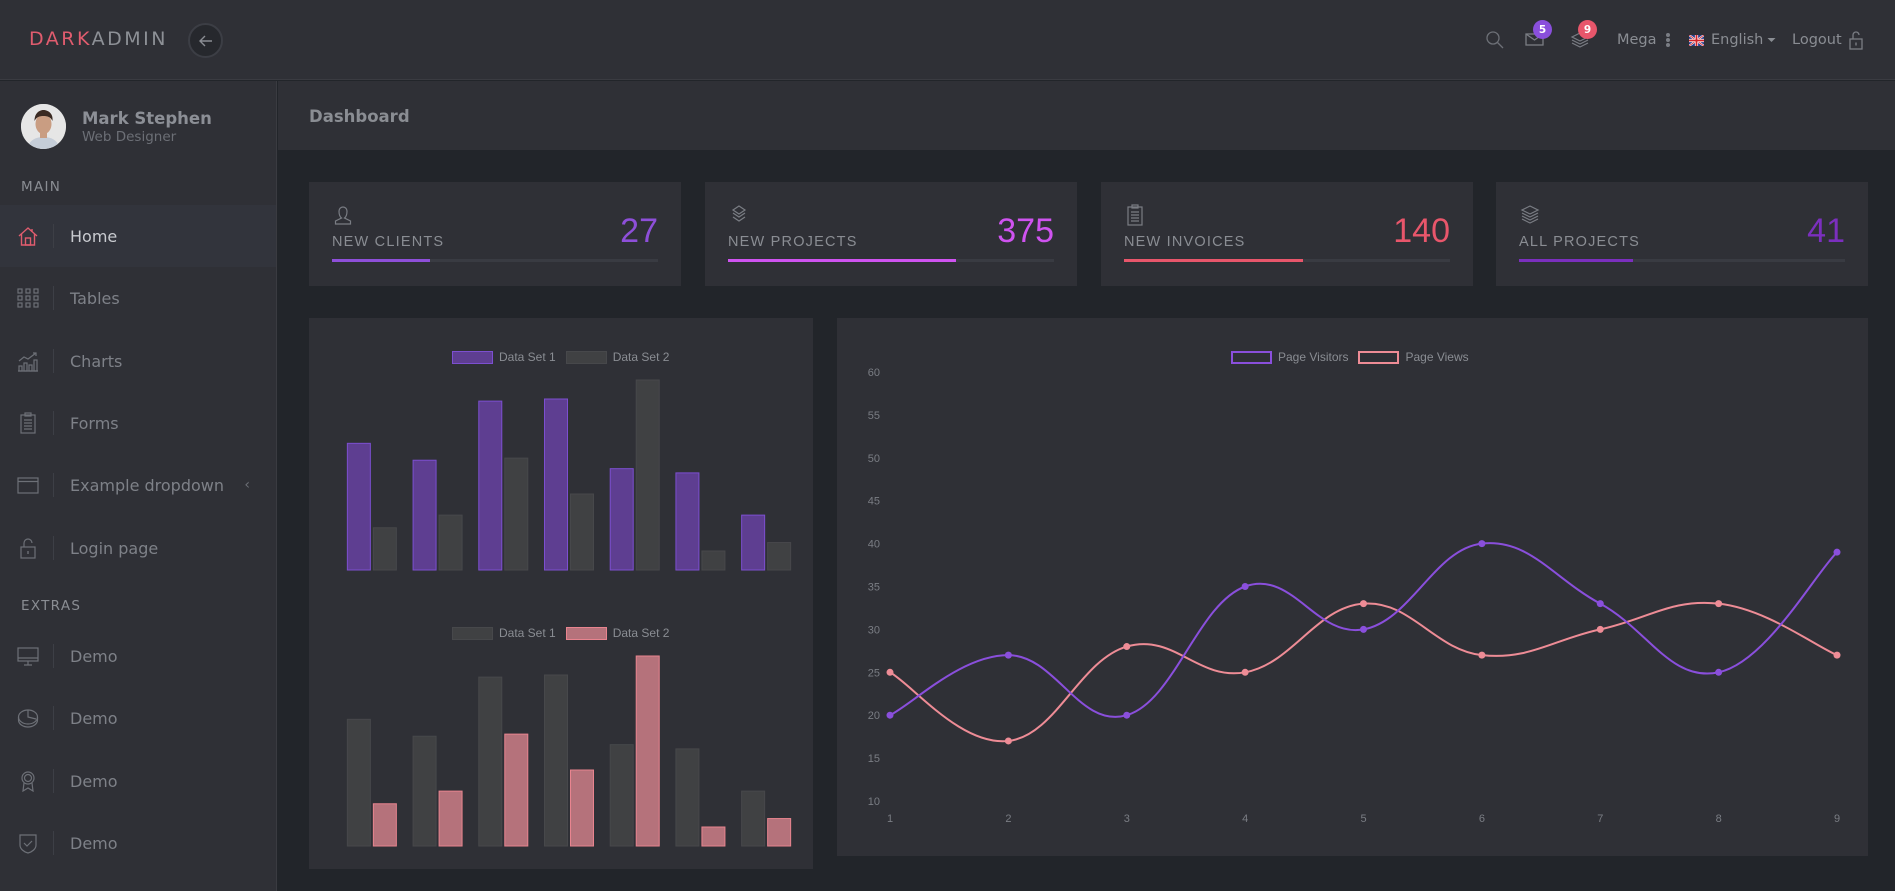  I want to click on logout-button: Logout, so click(1828, 40).